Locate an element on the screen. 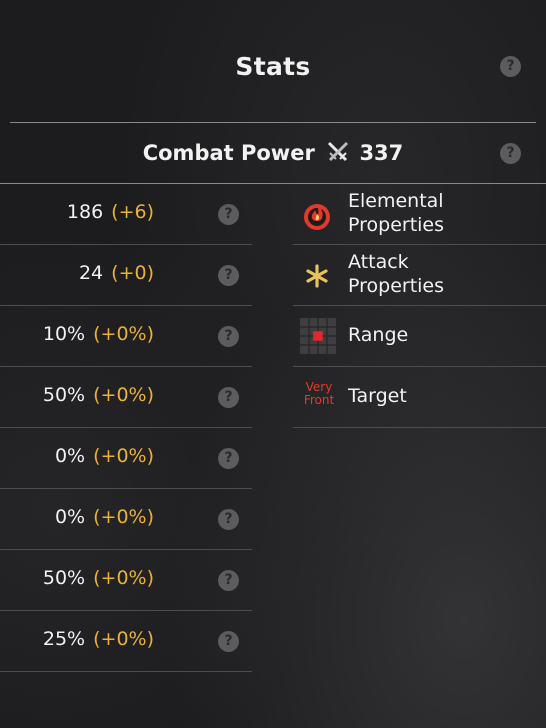 This screenshot has width=546, height=728. attack-properties-row: Attack Properties is located at coordinates (419, 275).